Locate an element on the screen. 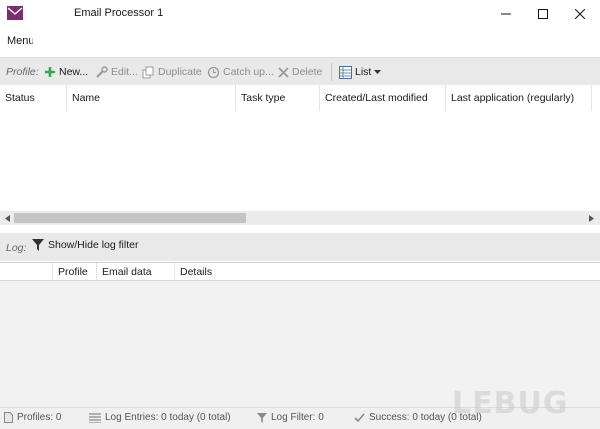 Image resolution: width=600 pixels, height=429 pixels. plus-icon is located at coordinates (50, 72).